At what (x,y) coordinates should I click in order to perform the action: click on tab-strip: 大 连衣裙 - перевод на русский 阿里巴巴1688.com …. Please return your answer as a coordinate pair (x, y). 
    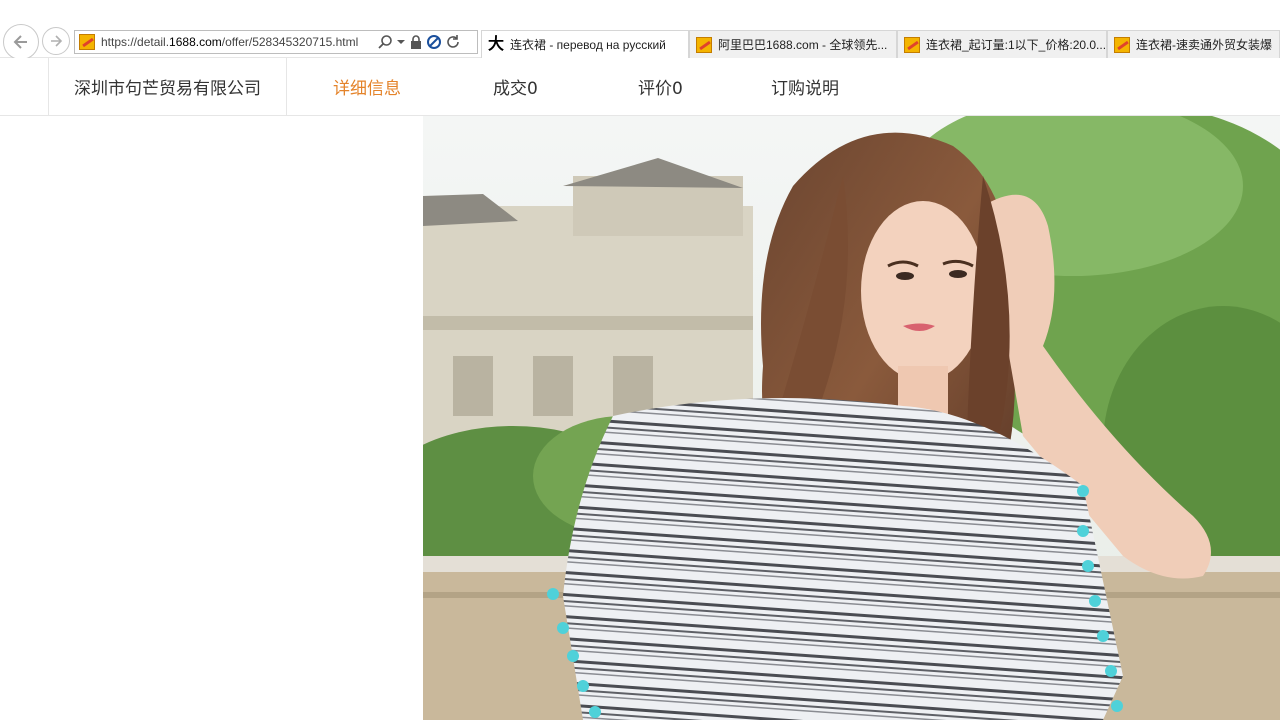
    Looking at the image, I should click on (880, 44).